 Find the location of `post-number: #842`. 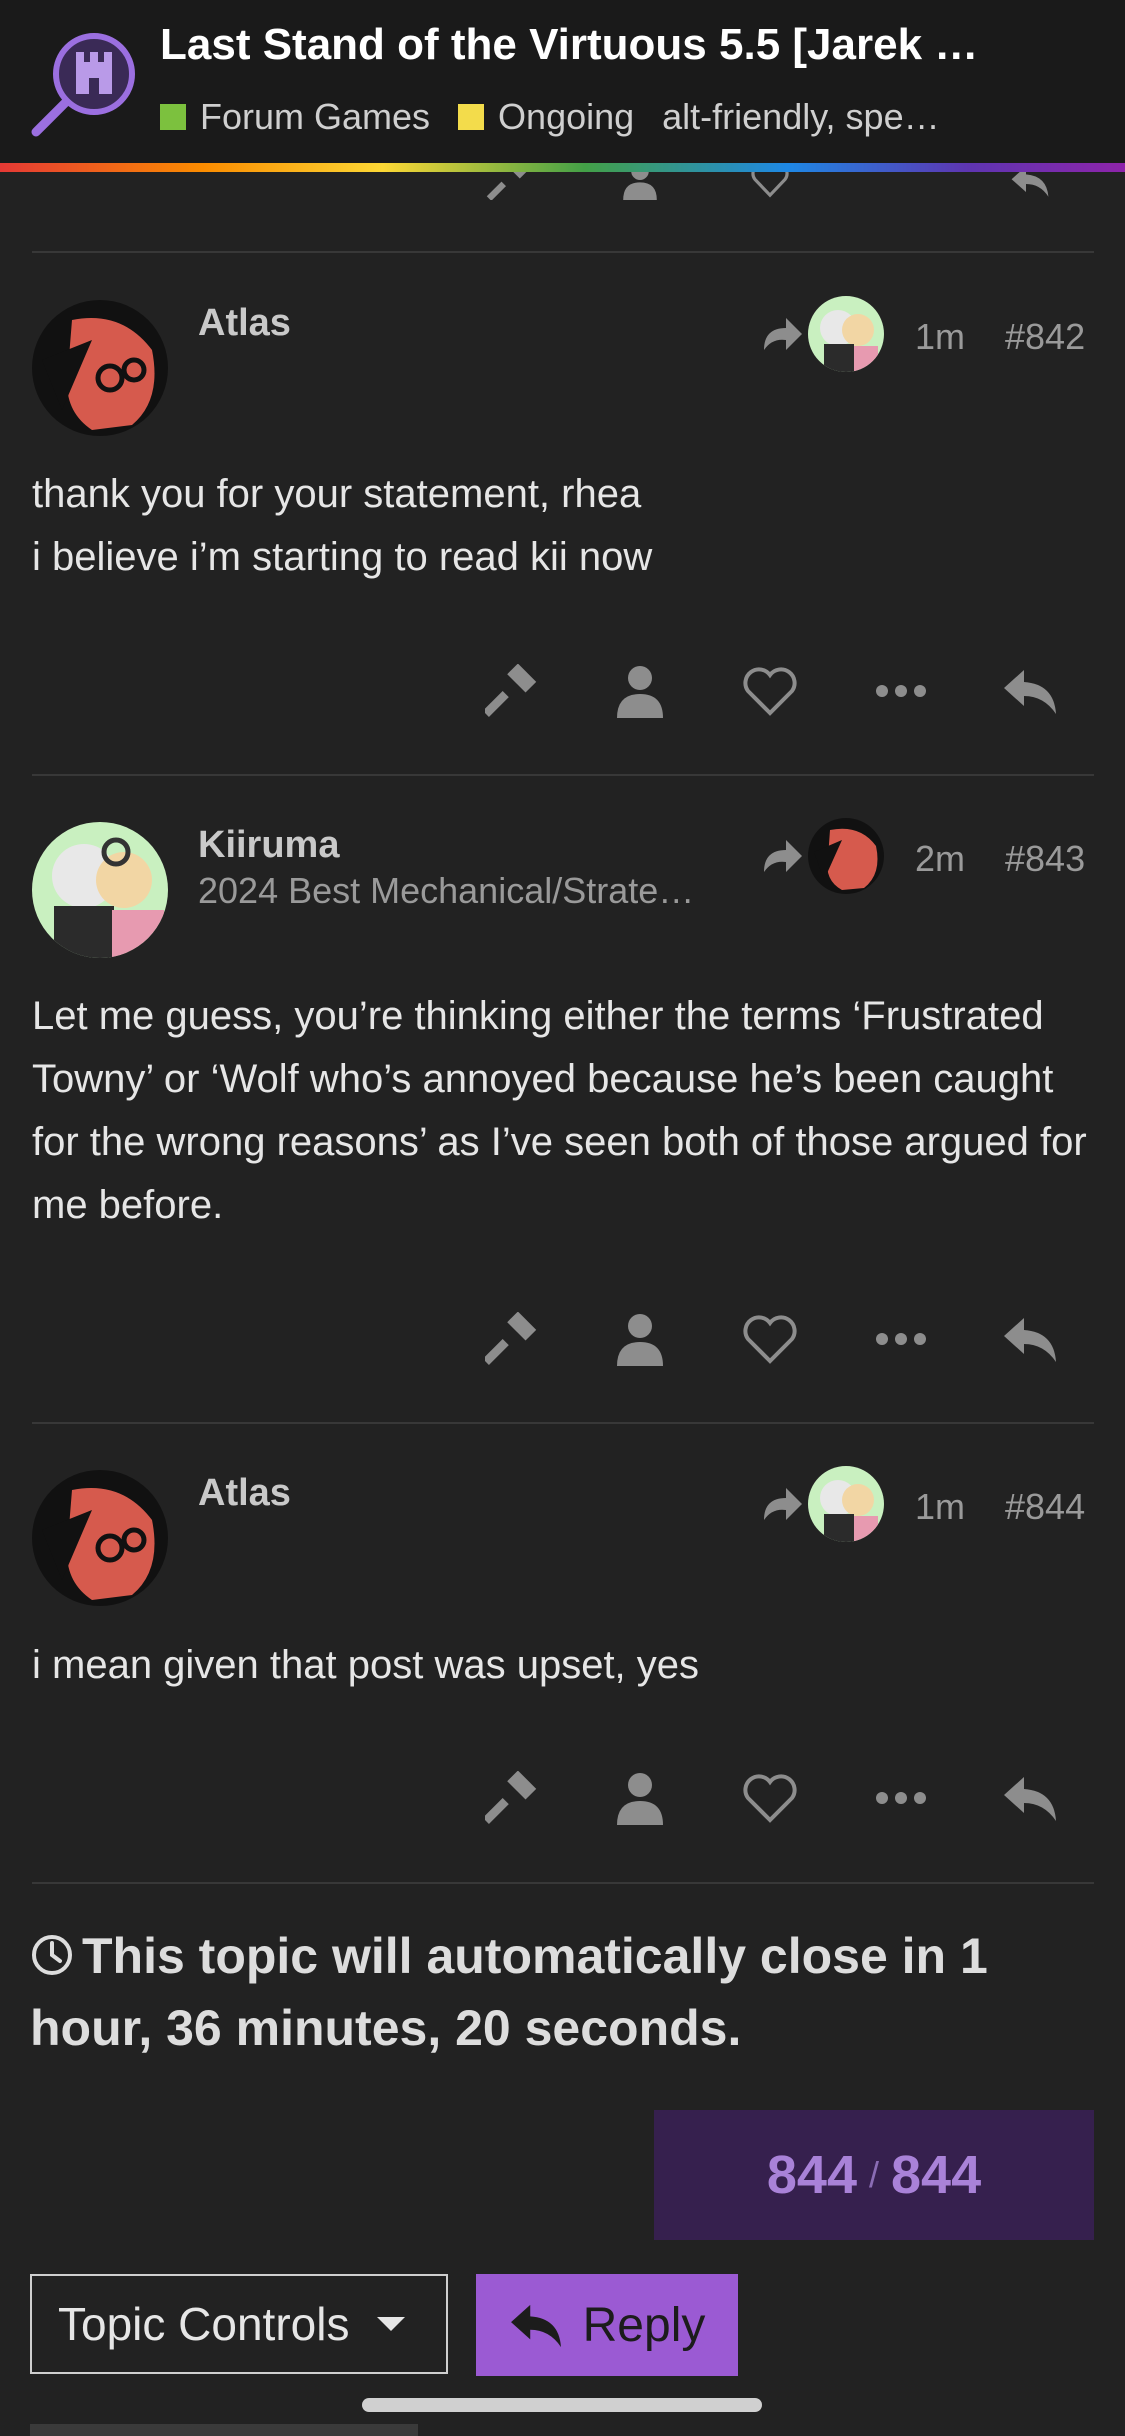

post-number: #842 is located at coordinates (1045, 337).